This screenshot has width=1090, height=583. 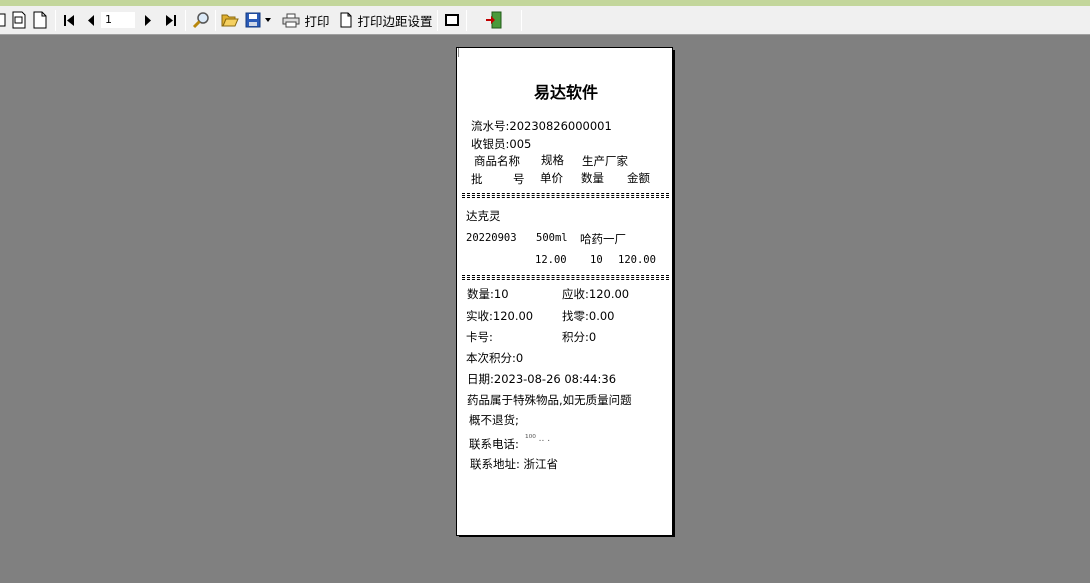 I want to click on document-icon, so click(x=40, y=20).